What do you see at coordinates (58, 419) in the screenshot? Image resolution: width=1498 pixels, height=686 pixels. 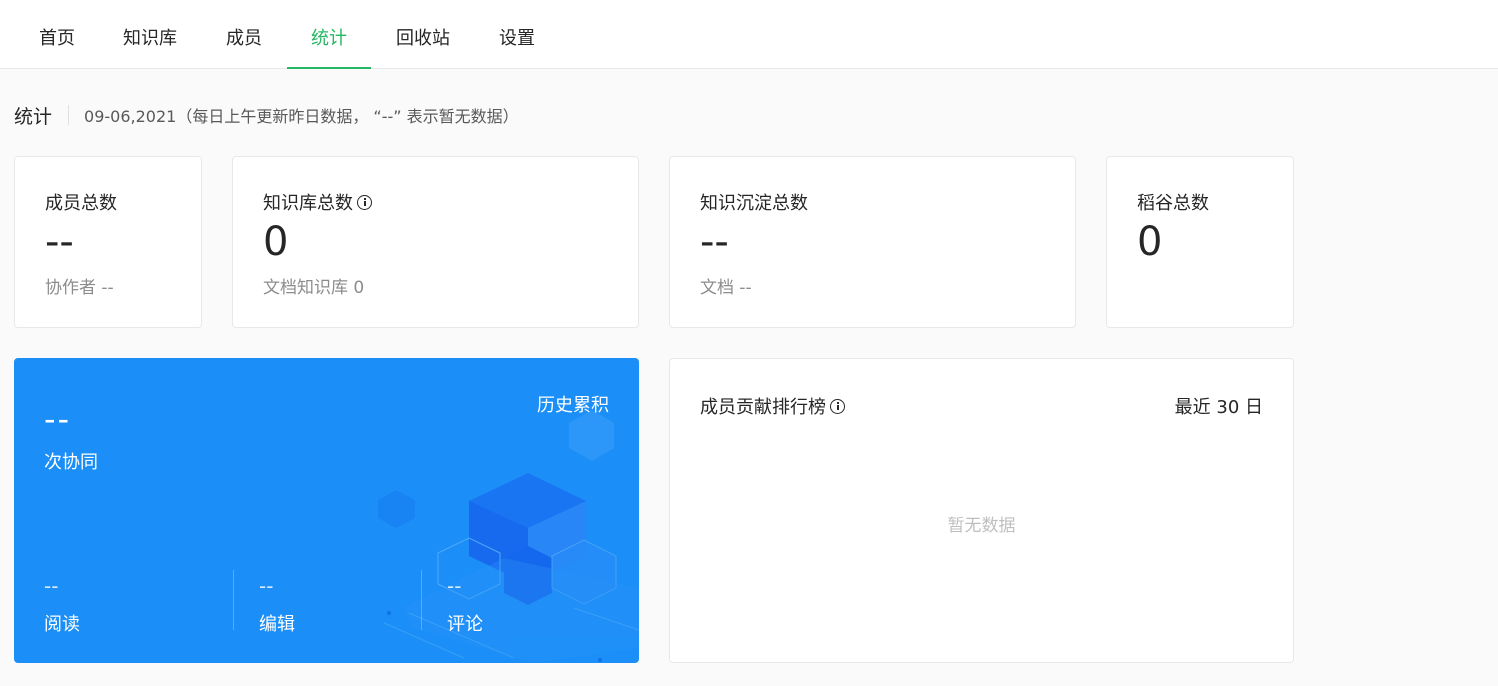 I see `collaboration-count: --` at bounding box center [58, 419].